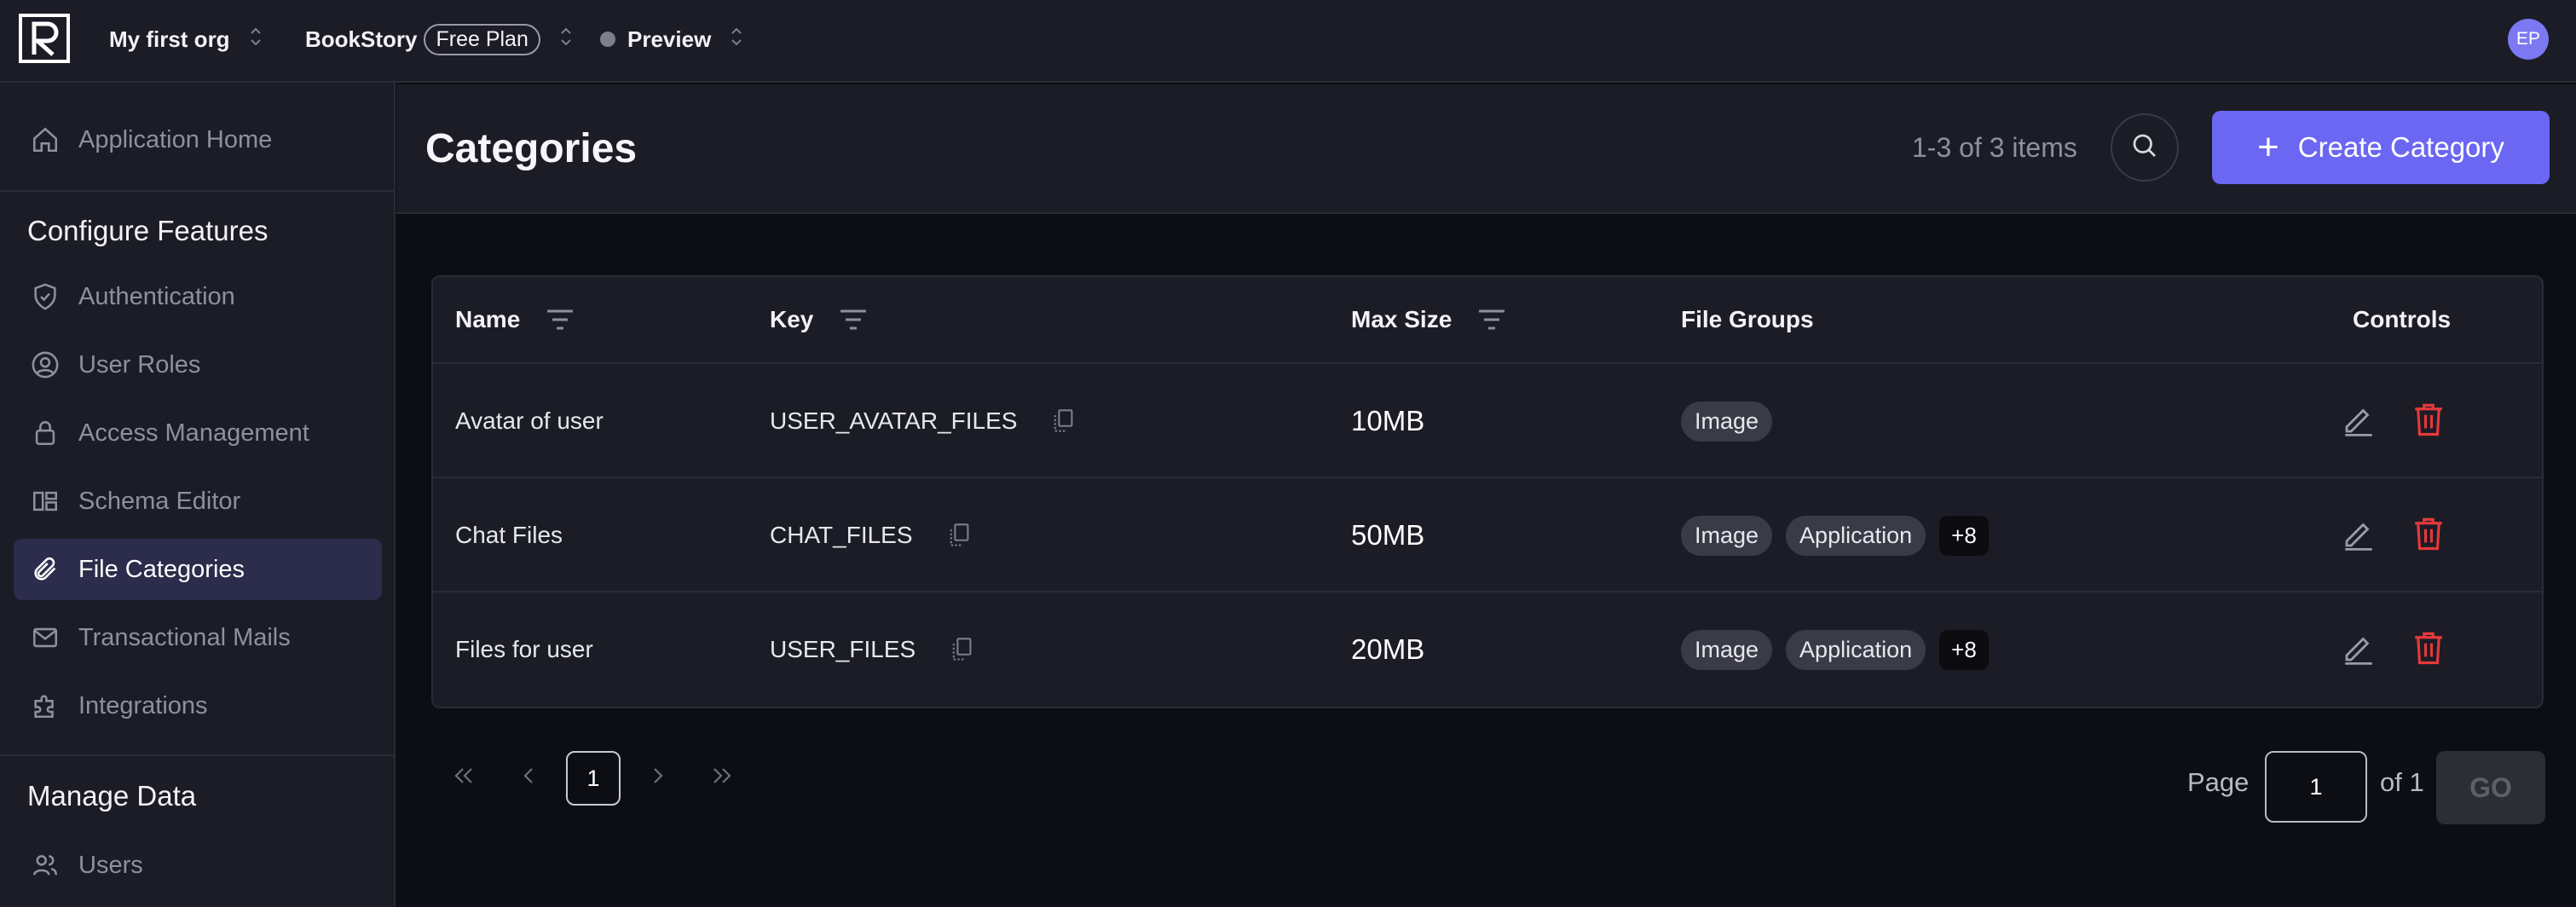  What do you see at coordinates (2218, 782) in the screenshot?
I see `page-label: Page` at bounding box center [2218, 782].